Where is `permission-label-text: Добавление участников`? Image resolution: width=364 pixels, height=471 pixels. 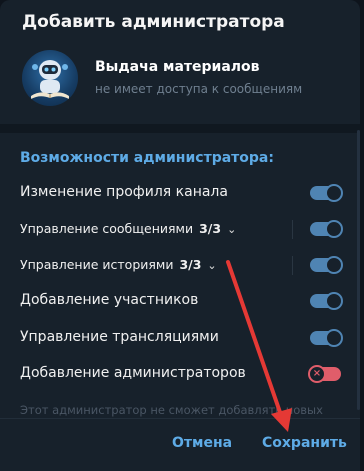
permission-label-text: Добавление участников is located at coordinates (109, 300).